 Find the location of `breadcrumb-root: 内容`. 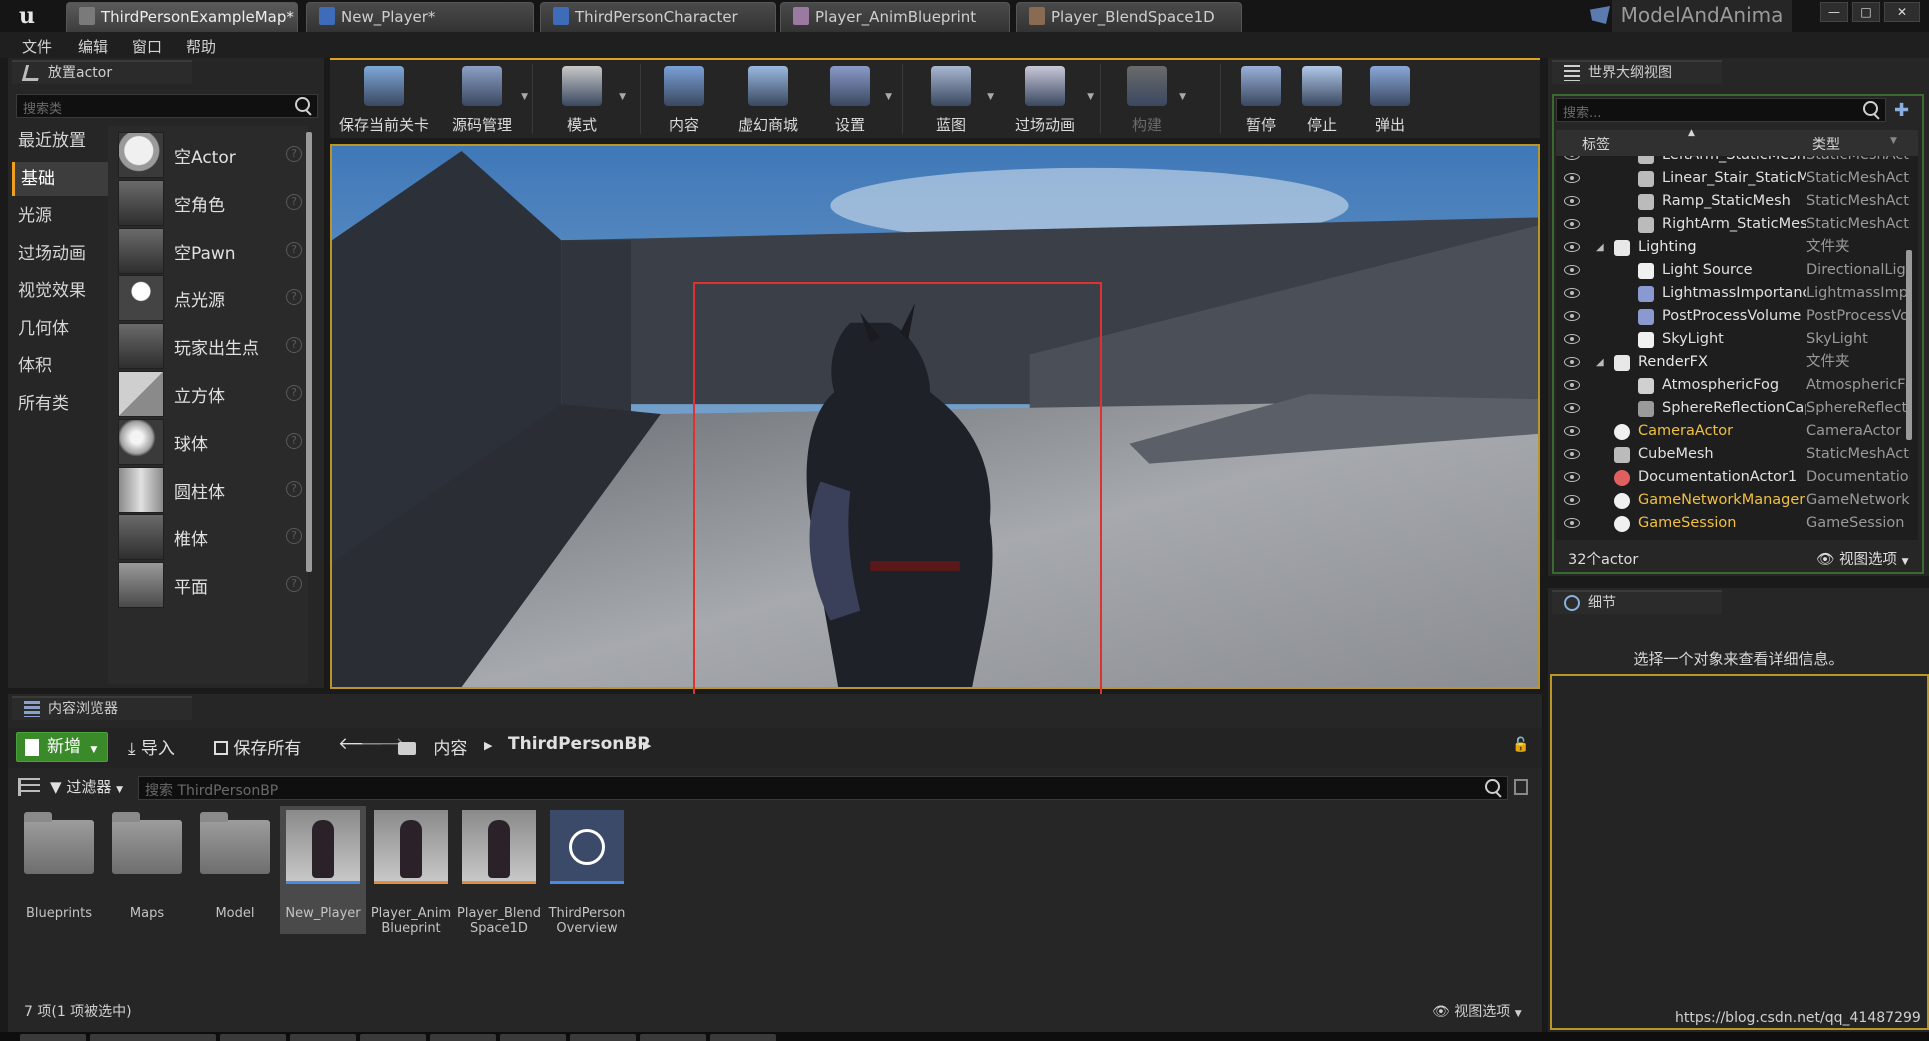

breadcrumb-root: 内容 is located at coordinates (432, 746).